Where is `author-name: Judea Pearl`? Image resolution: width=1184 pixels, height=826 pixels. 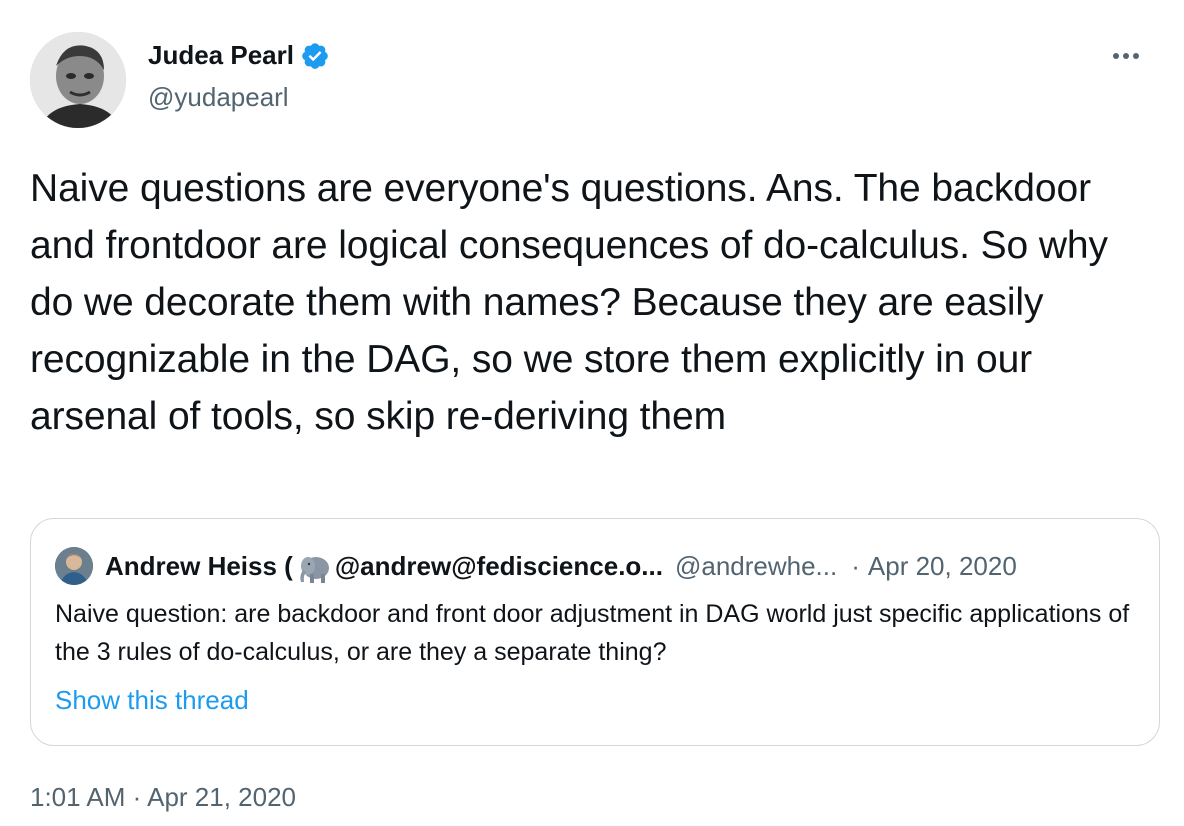
author-name: Judea Pearl is located at coordinates (221, 55).